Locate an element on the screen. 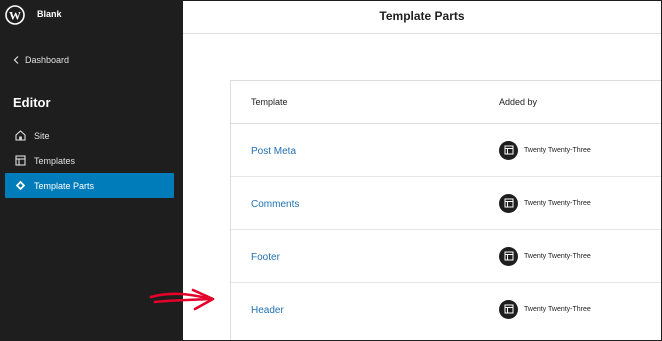  table-header: Template Added by is located at coordinates (446, 102).